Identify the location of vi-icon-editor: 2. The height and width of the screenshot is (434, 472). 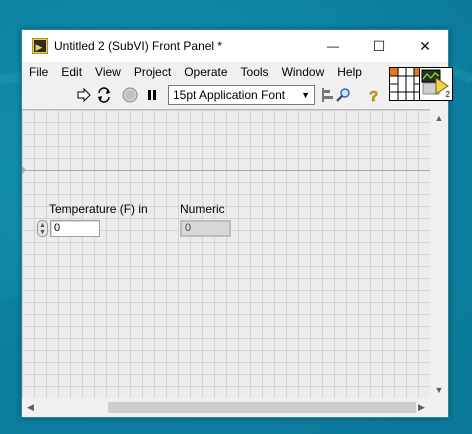
(436, 84).